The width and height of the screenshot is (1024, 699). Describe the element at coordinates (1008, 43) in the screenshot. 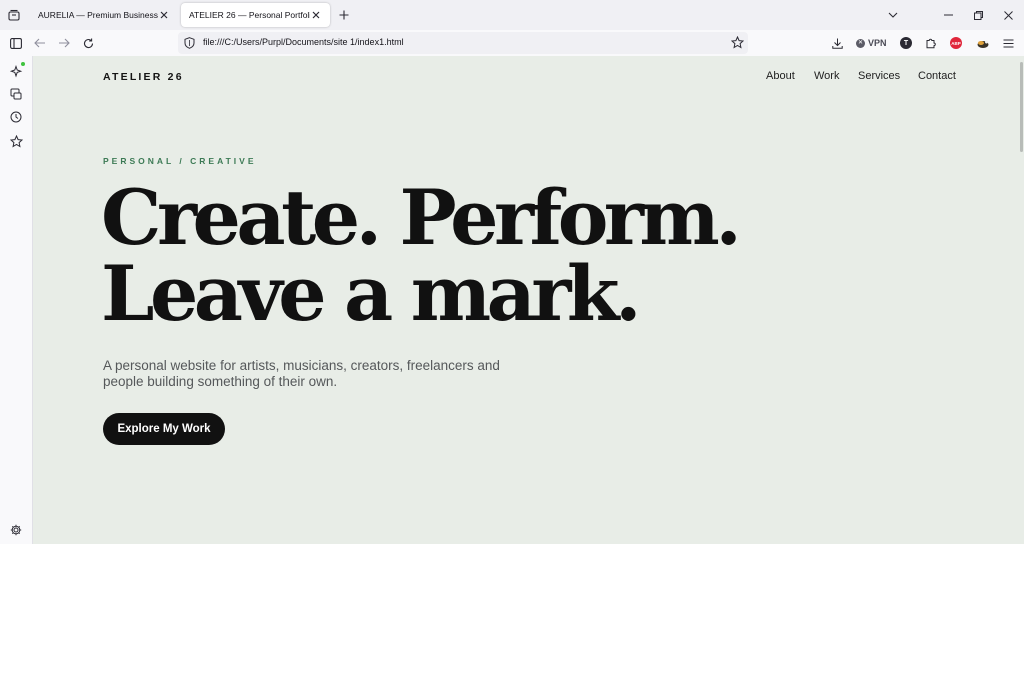

I see `menu-icon` at that location.